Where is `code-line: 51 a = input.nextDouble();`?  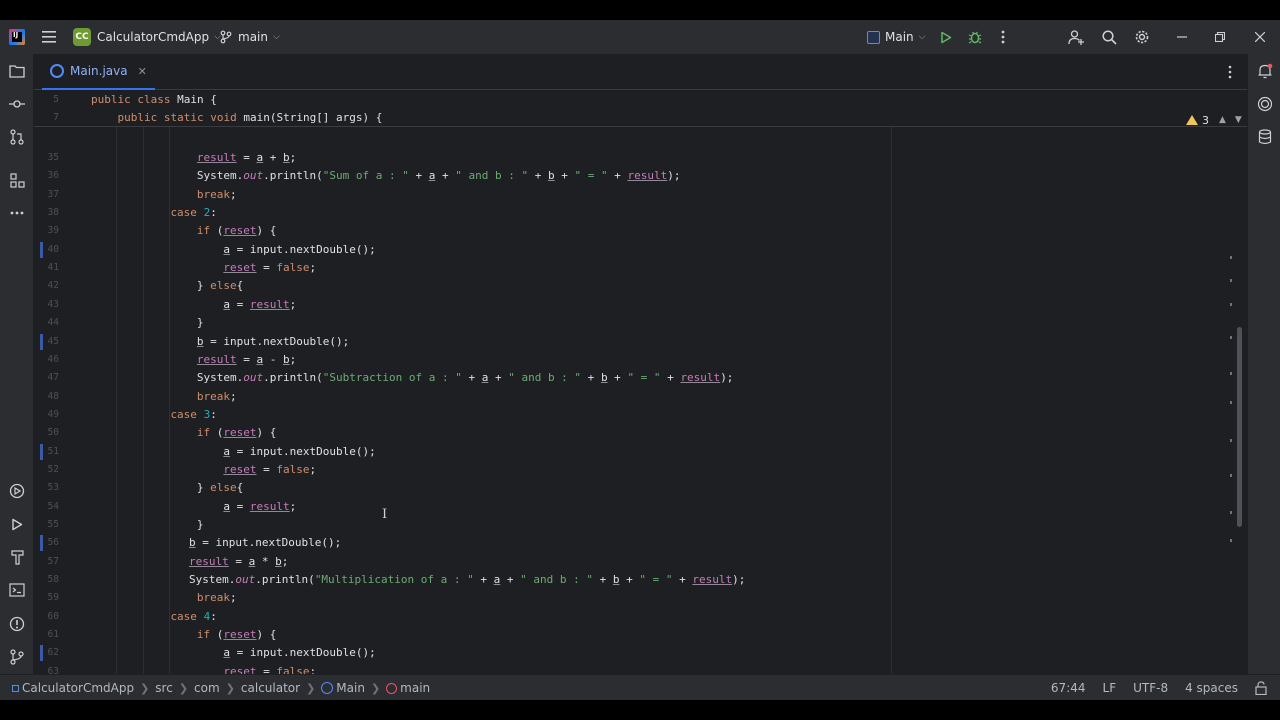 code-line: 51 a = input.nextDouble(); is located at coordinates (629, 452).